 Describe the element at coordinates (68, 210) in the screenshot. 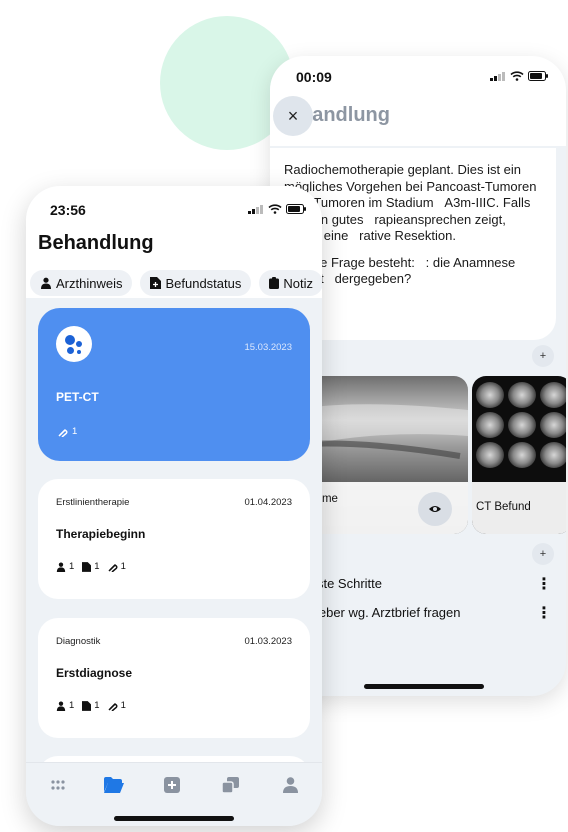

I see `status-time: 23:56` at that location.